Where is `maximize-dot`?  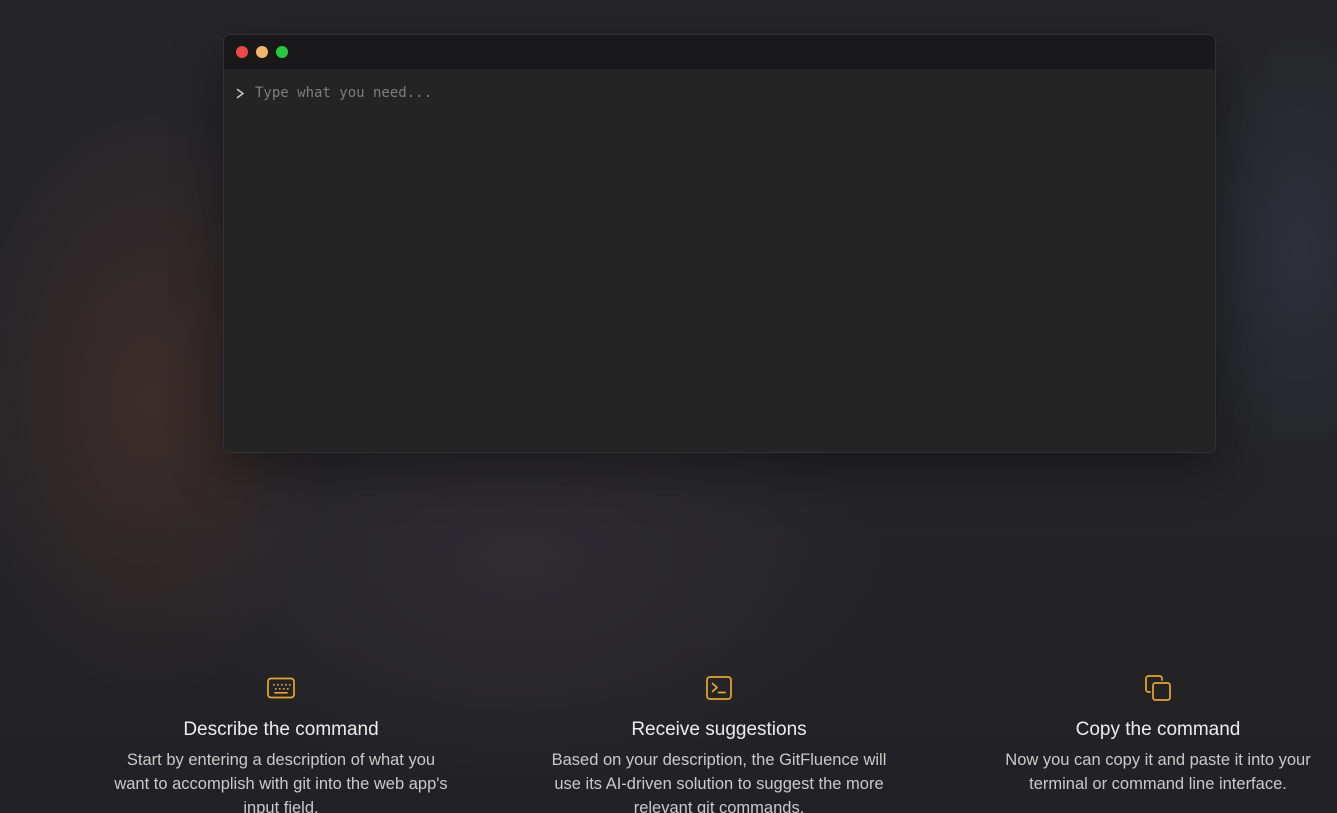
maximize-dot is located at coordinates (282, 52).